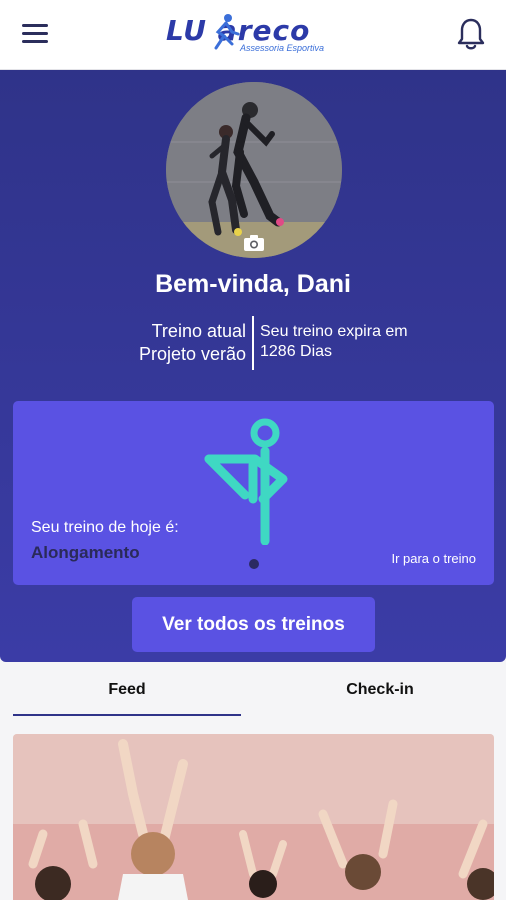 The height and width of the screenshot is (900, 506). I want to click on tab-feed: Feed, so click(127, 690).